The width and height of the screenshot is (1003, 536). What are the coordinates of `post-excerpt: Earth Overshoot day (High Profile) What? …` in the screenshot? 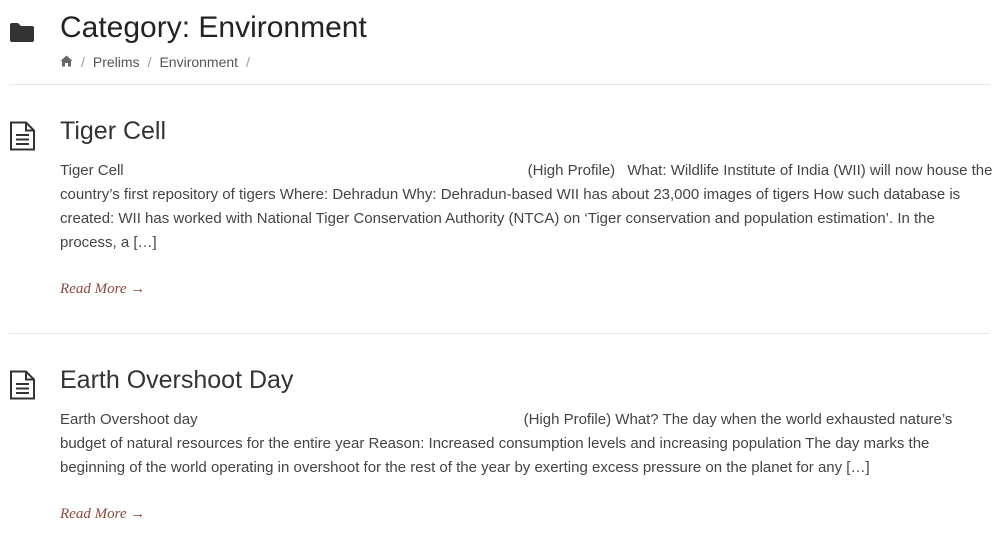 It's located at (527, 444).